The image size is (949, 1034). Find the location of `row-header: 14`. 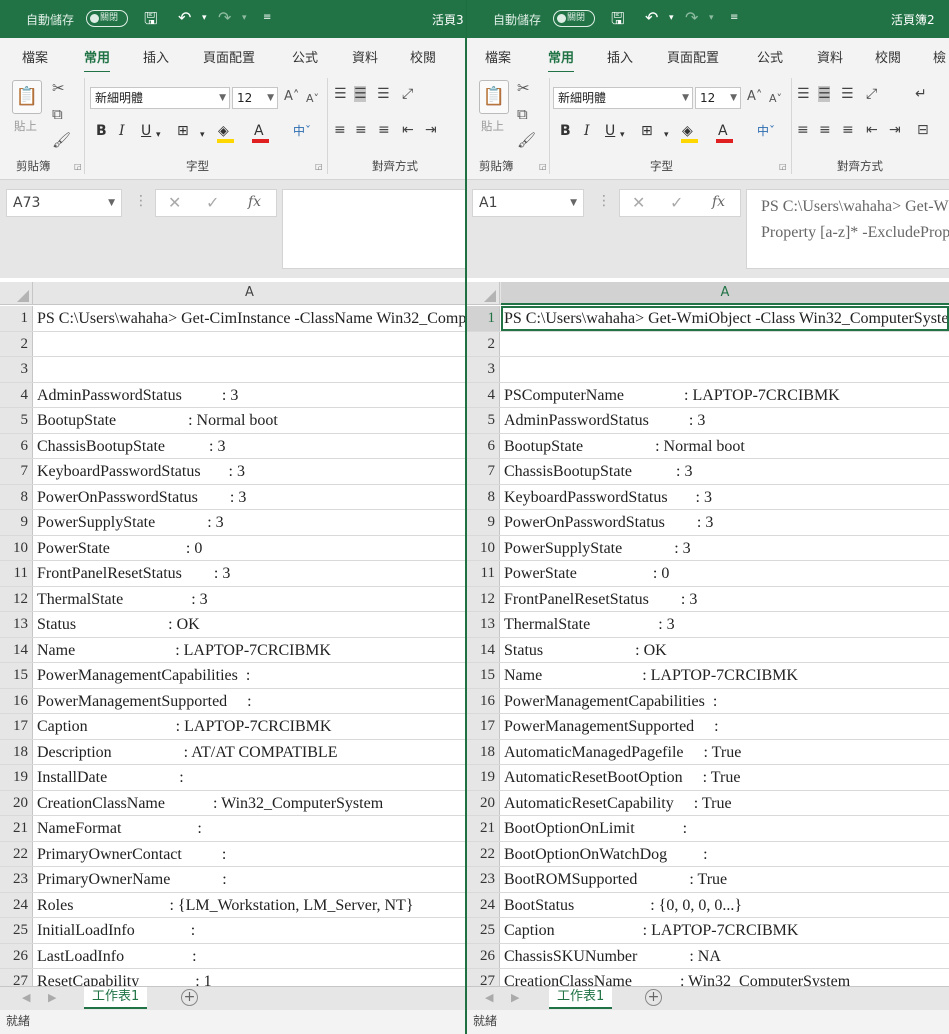

row-header: 14 is located at coordinates (16, 649).